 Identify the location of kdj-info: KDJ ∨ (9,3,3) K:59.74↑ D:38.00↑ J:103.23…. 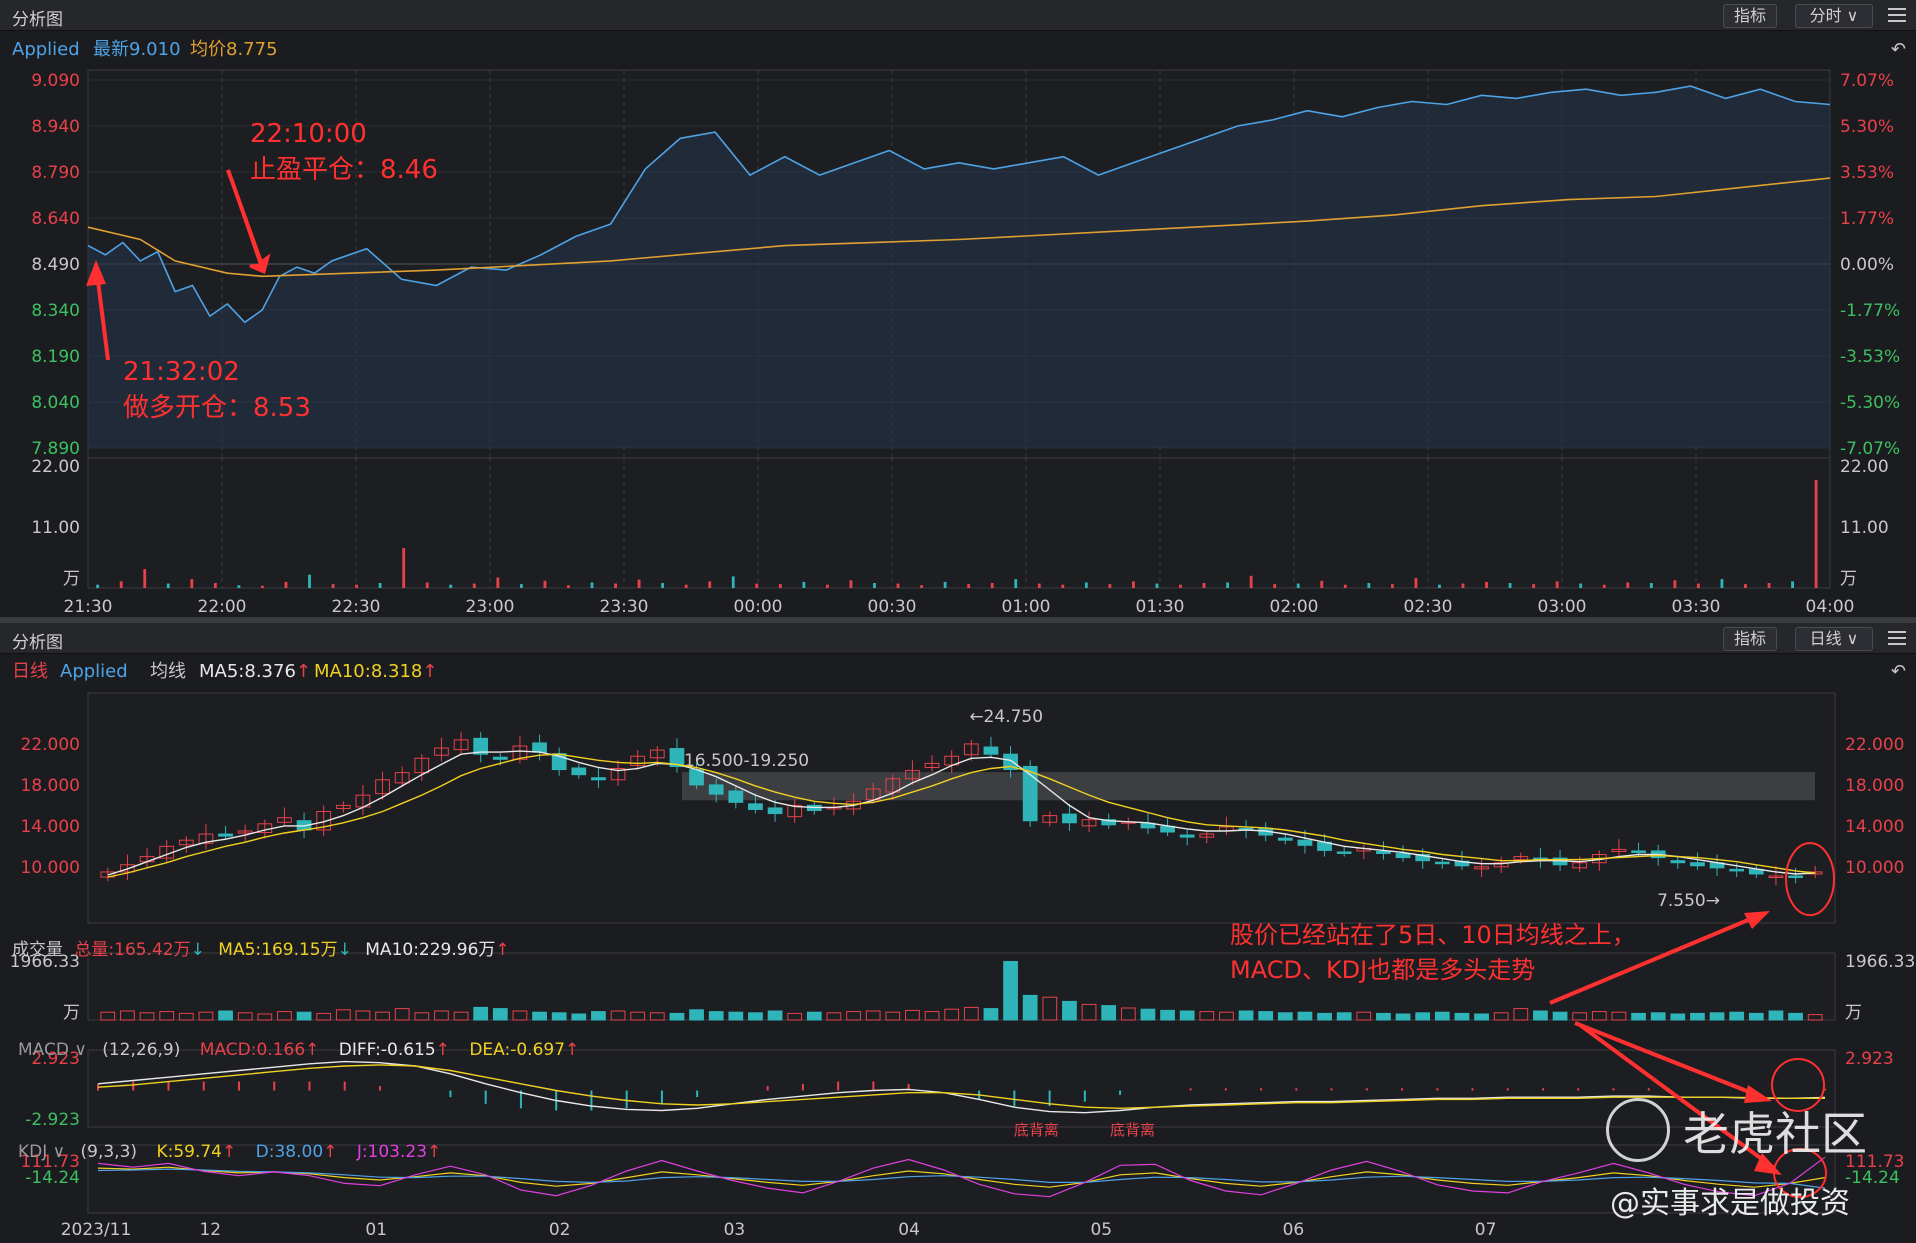
(230, 1152).